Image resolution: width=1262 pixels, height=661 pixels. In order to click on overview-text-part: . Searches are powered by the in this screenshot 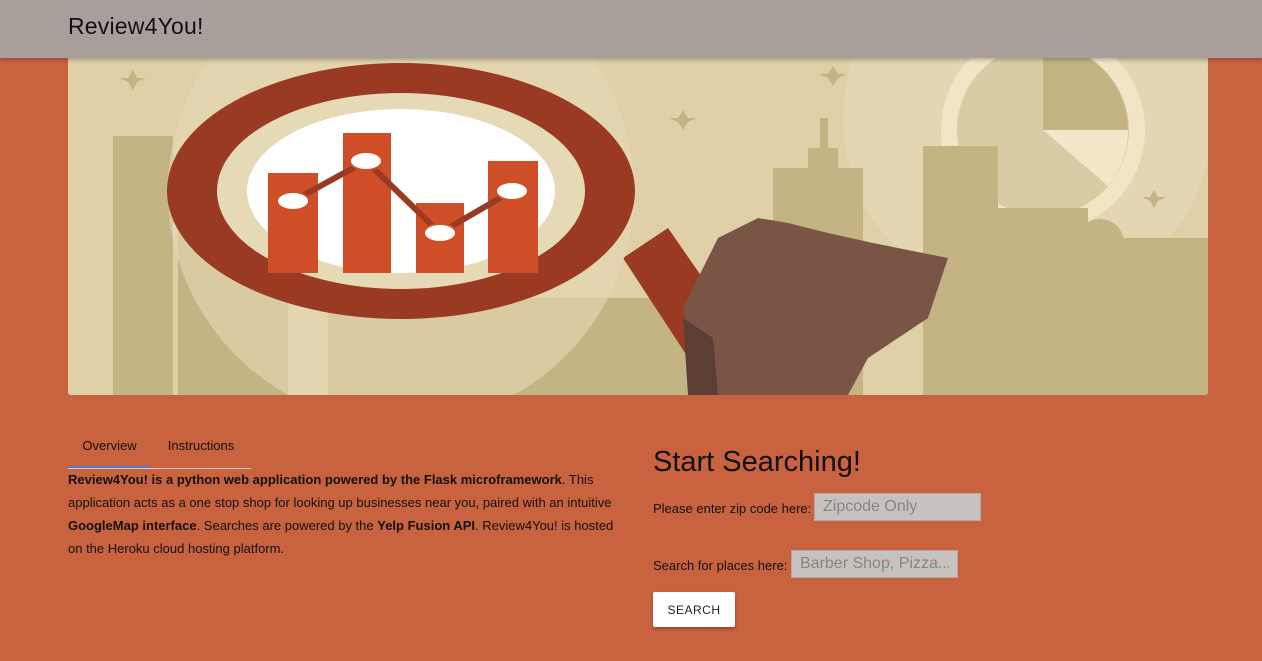, I will do `click(287, 525)`.